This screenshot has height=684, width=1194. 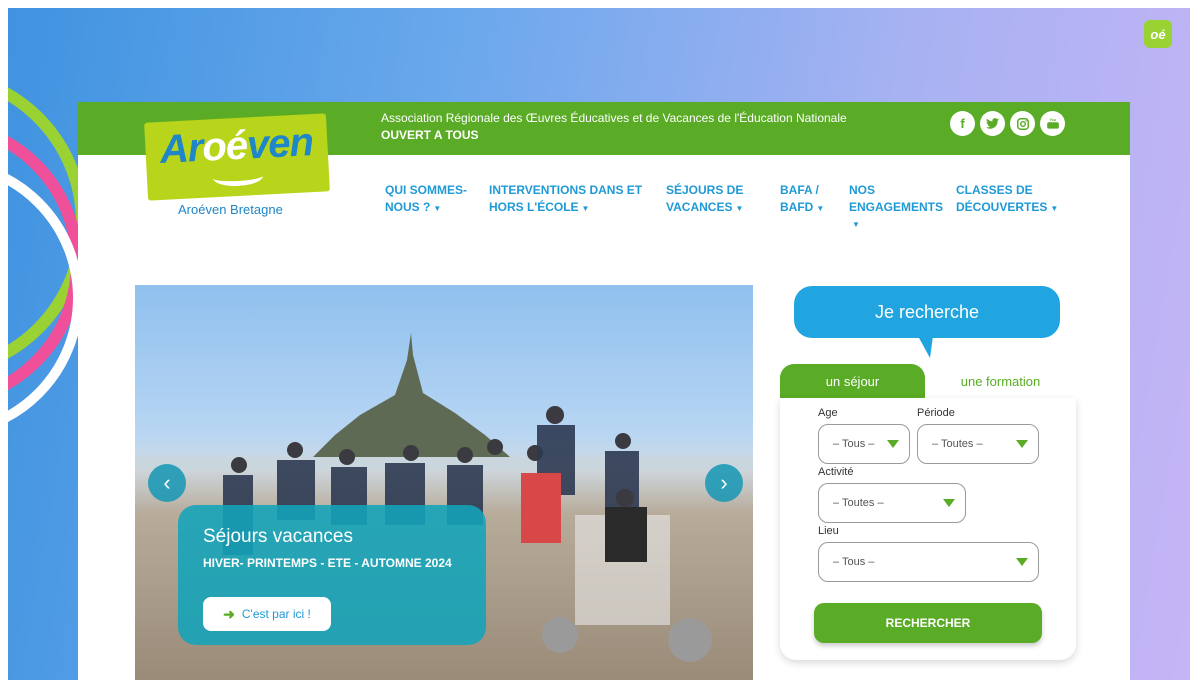 What do you see at coordinates (992, 123) in the screenshot?
I see `twitter-icon` at bounding box center [992, 123].